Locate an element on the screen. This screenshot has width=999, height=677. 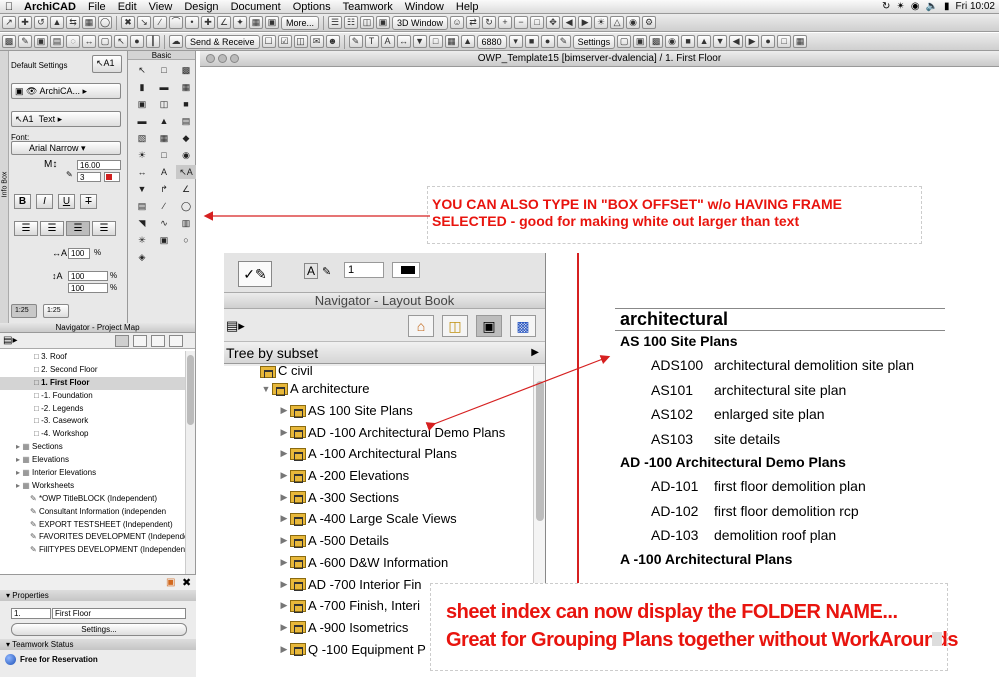
align-center-button: ☰ is located at coordinates (52, 228).